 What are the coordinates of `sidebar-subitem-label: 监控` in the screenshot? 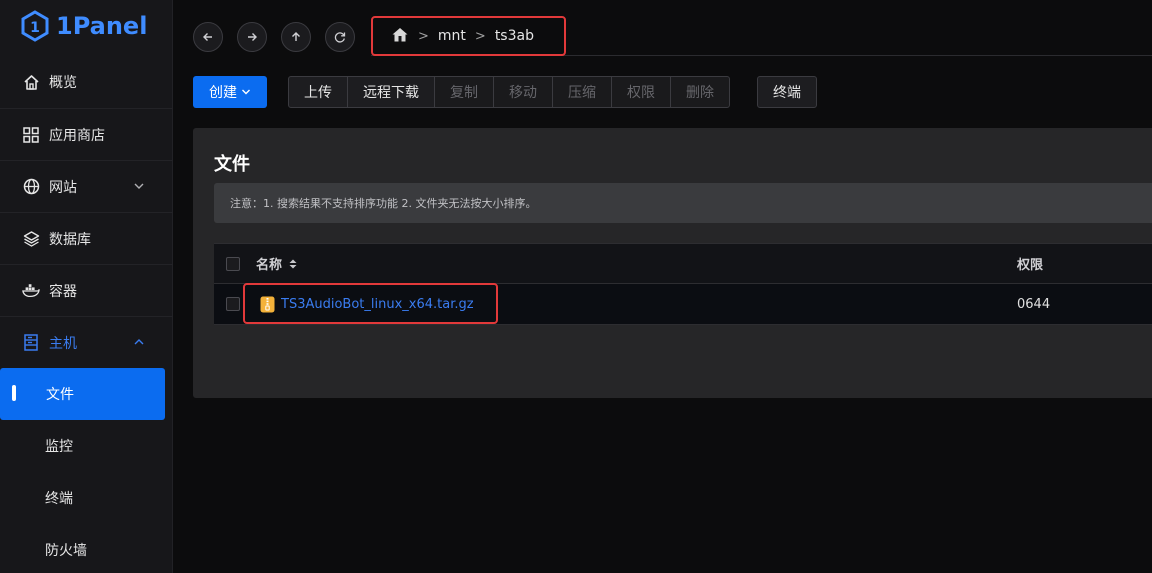 It's located at (59, 447).